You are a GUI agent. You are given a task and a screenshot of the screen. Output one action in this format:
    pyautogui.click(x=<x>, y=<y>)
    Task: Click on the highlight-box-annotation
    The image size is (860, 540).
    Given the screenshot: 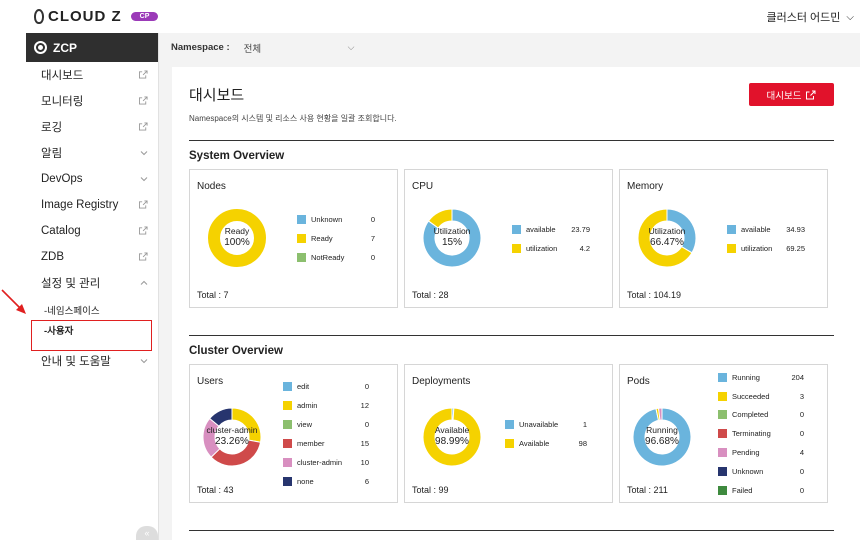 What is the action you would take?
    pyautogui.click(x=91, y=335)
    